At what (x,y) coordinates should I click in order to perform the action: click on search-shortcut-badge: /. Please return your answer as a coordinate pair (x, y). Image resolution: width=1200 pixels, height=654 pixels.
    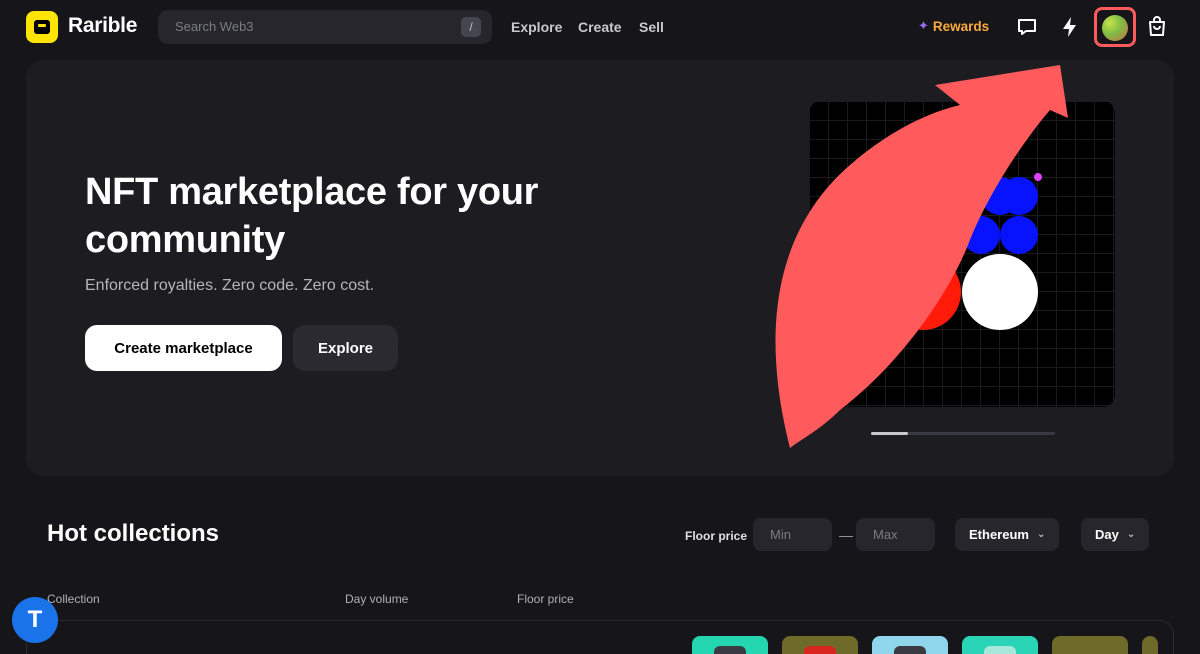
    Looking at the image, I should click on (471, 27).